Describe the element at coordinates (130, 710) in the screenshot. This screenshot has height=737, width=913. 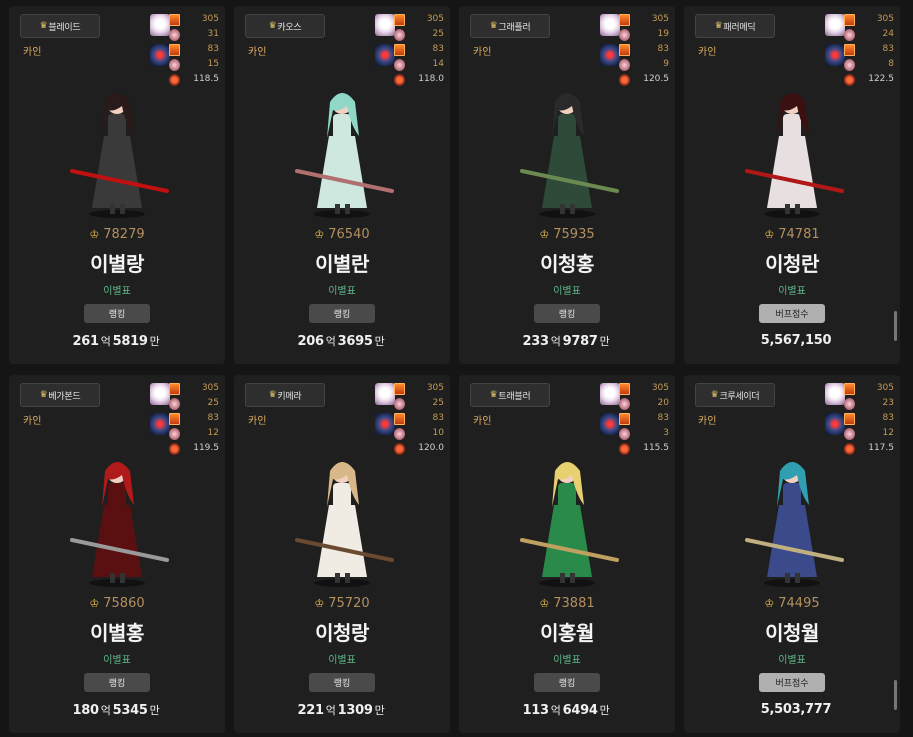
I see `value-b: 5345` at that location.